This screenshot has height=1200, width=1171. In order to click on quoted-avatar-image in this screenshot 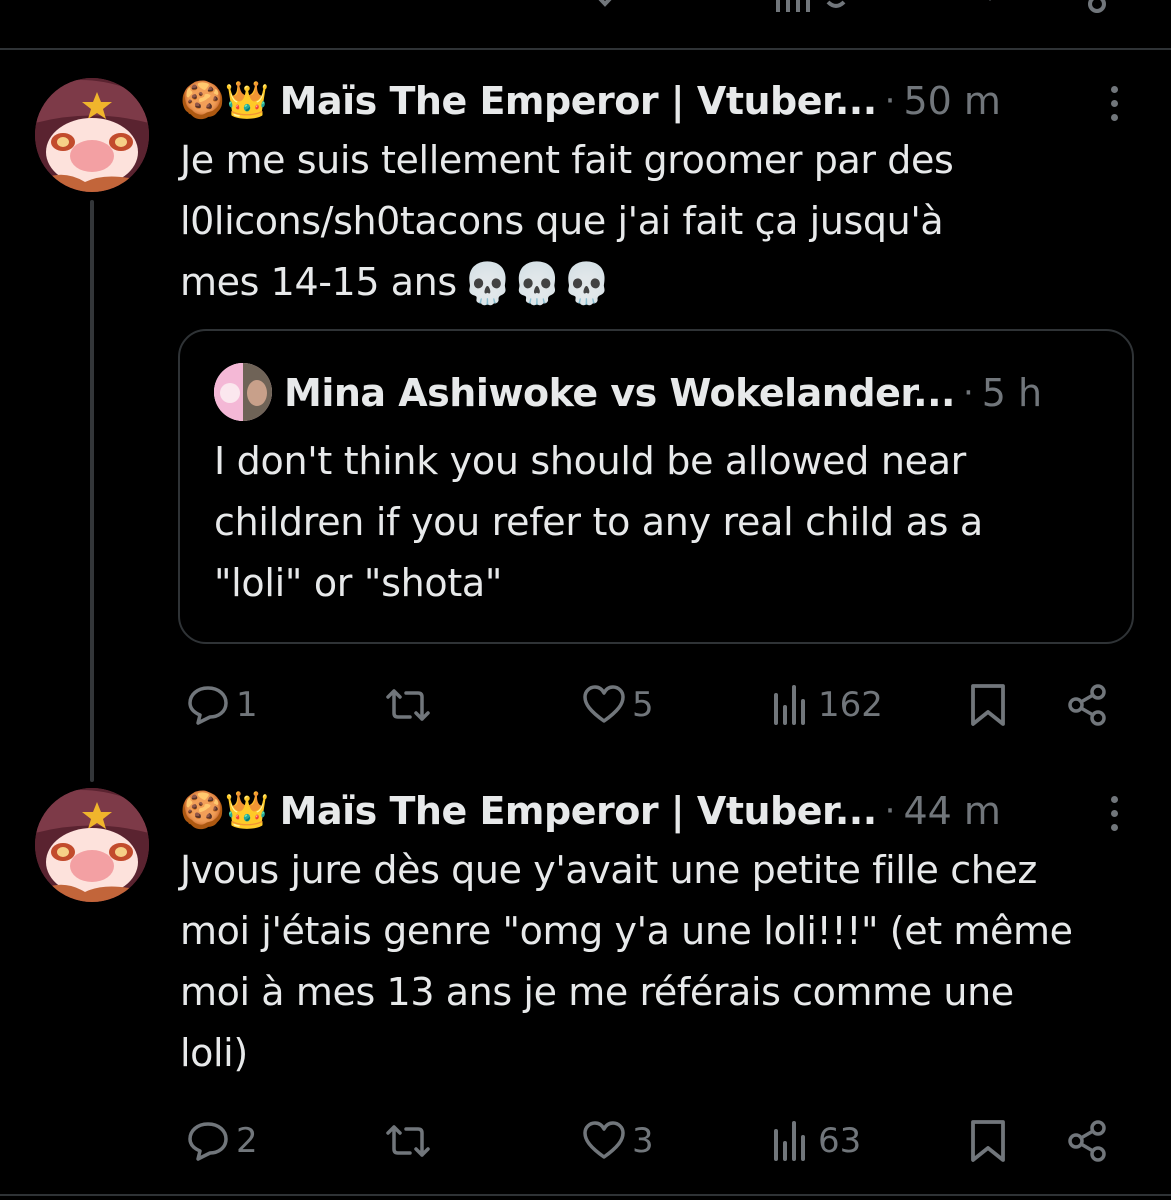, I will do `click(243, 392)`.